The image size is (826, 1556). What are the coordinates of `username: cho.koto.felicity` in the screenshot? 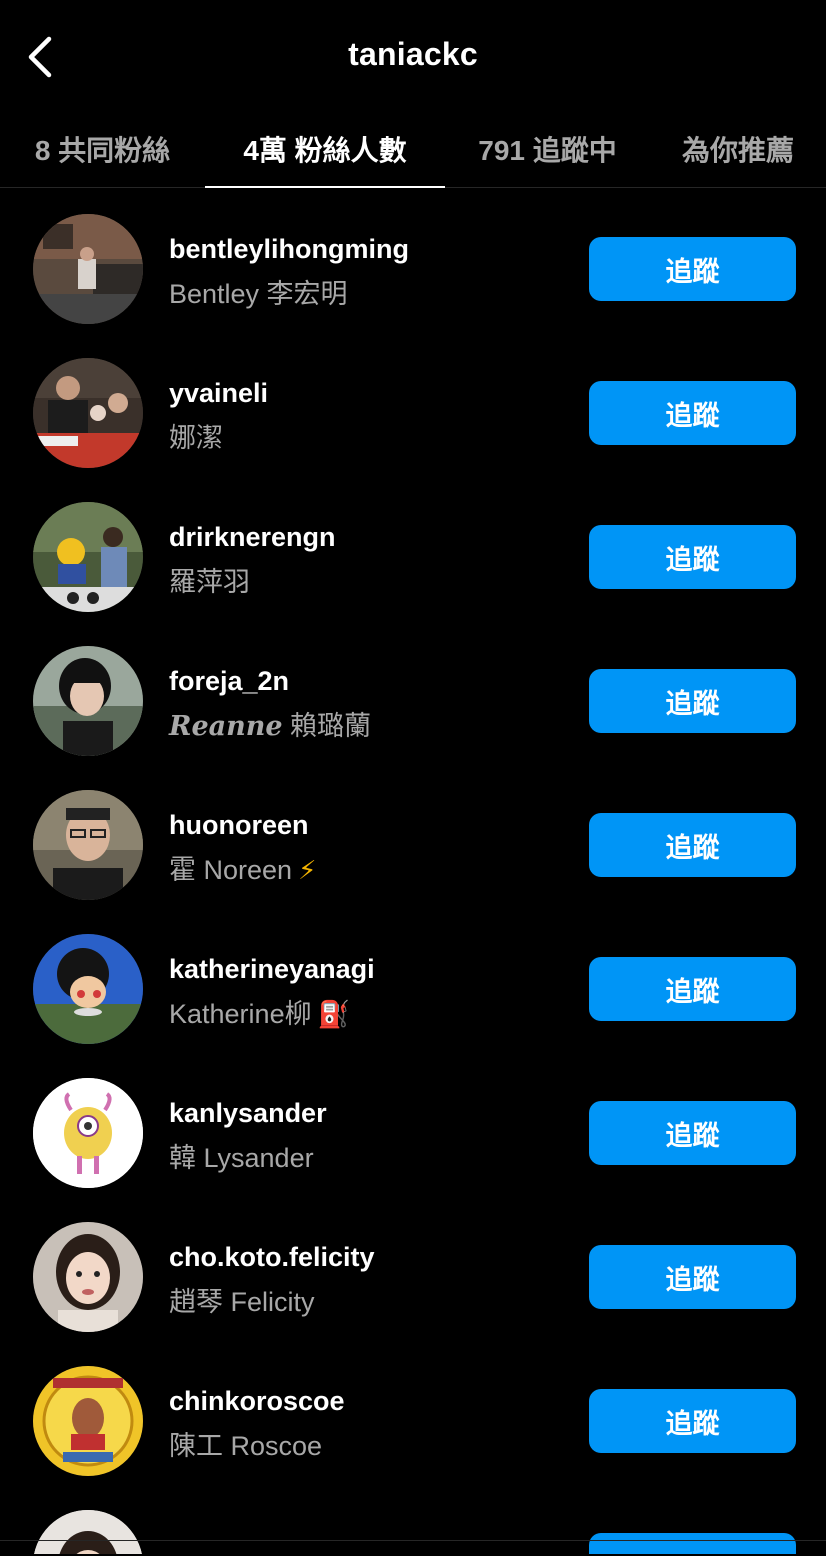 It's located at (272, 1257).